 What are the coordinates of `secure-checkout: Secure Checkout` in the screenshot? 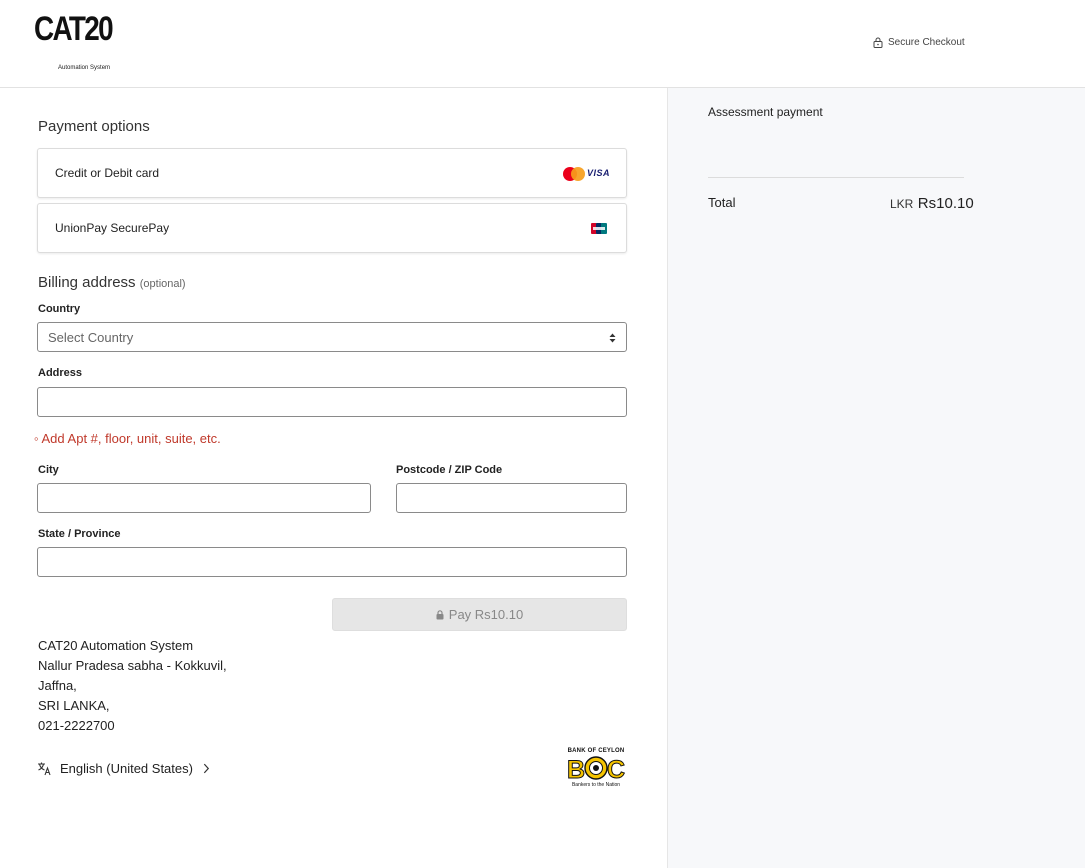 It's located at (919, 42).